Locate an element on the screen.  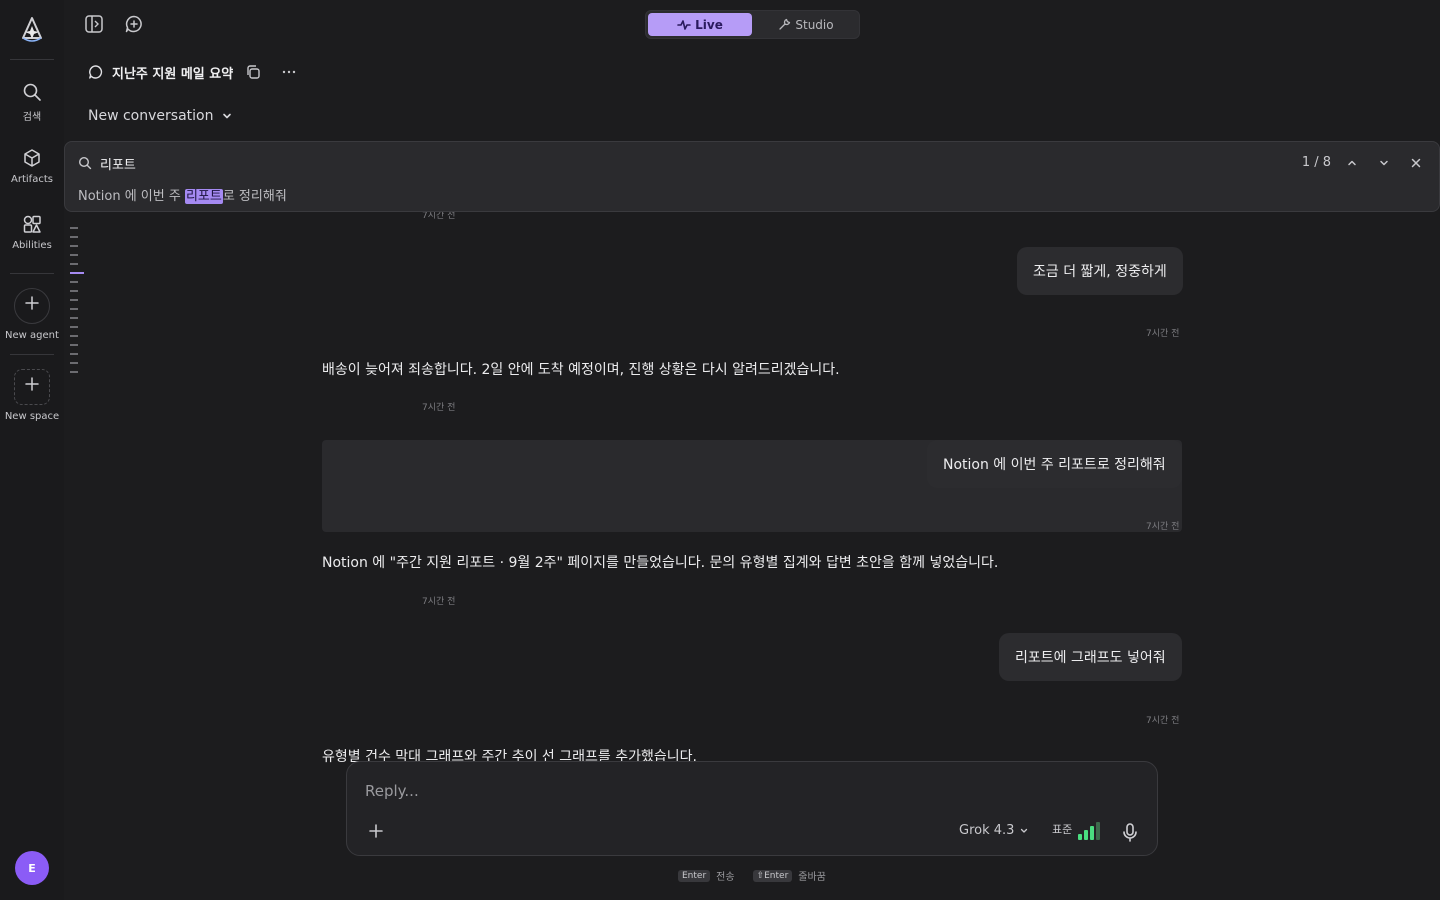
chevron-up-icon is located at coordinates (1352, 163).